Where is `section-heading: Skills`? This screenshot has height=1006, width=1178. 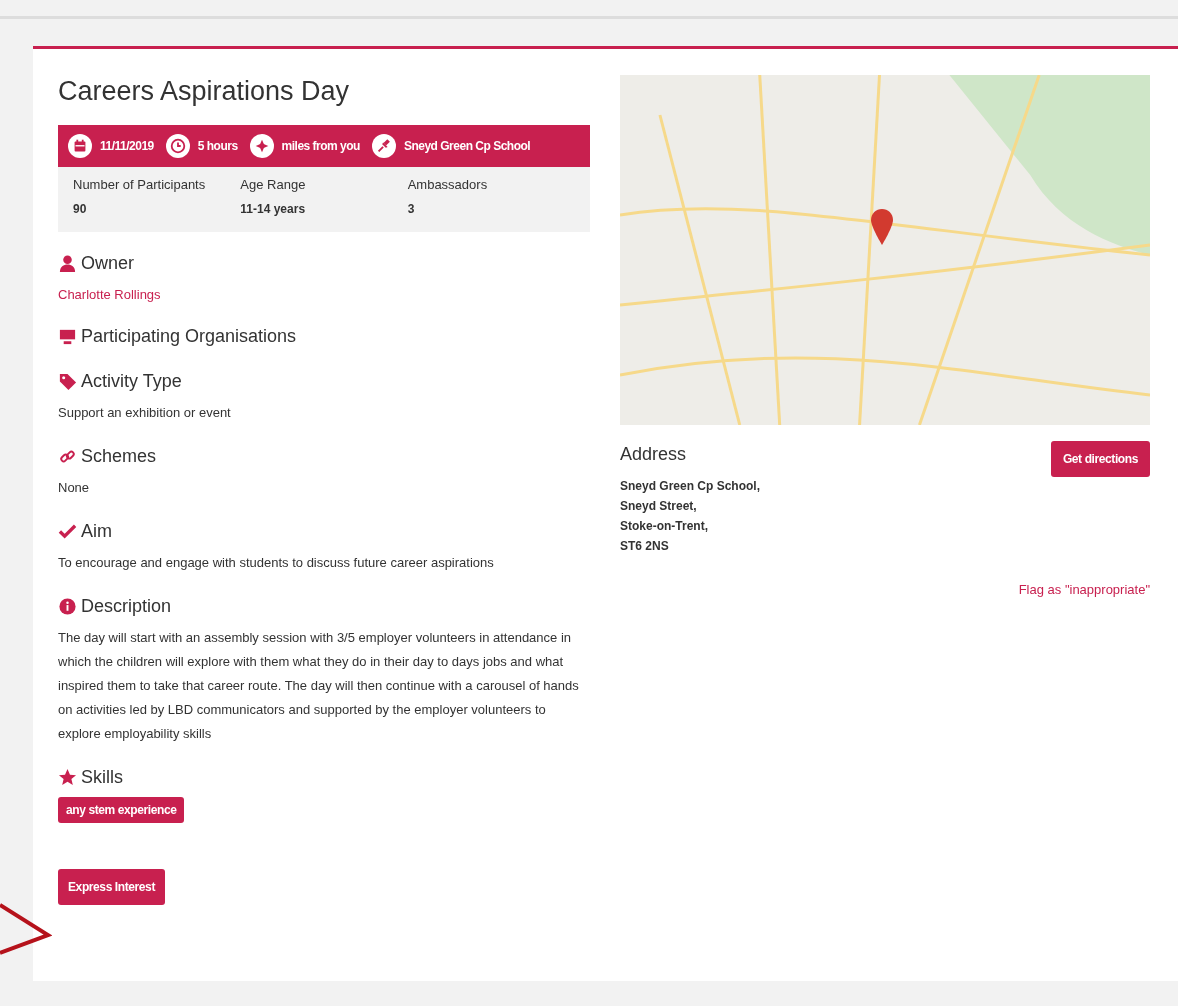
section-heading: Skills is located at coordinates (102, 777).